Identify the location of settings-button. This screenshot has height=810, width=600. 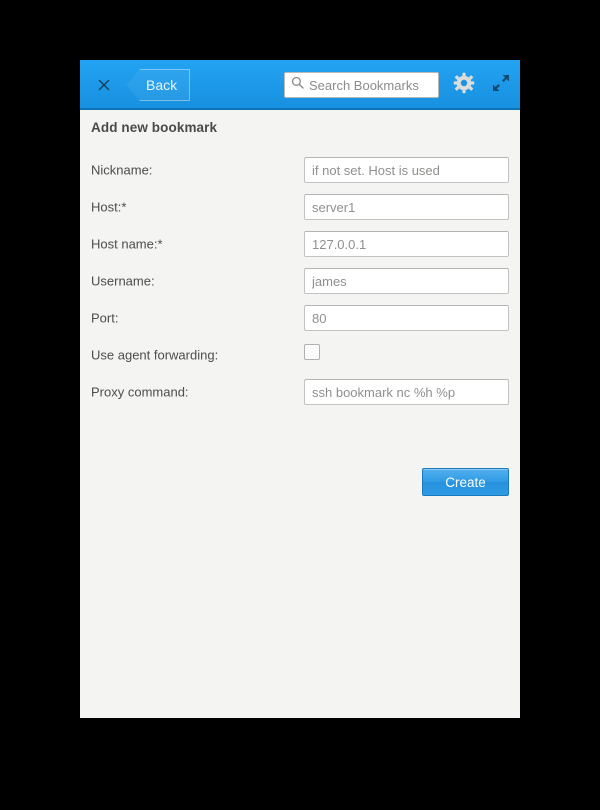
(464, 85).